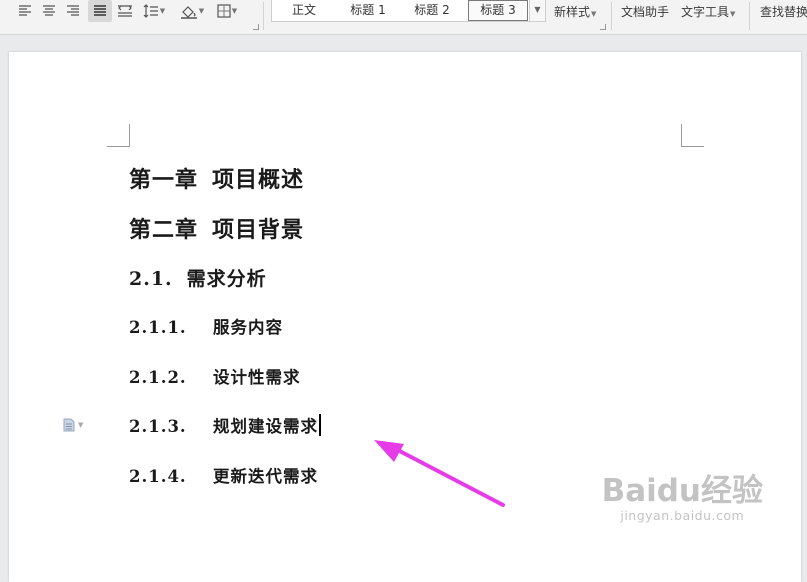  What do you see at coordinates (389, 451) in the screenshot?
I see `arrow-head` at bounding box center [389, 451].